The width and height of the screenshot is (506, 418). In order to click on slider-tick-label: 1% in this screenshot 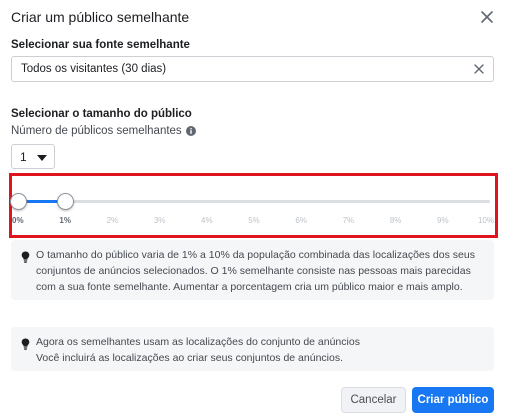, I will do `click(65, 220)`.